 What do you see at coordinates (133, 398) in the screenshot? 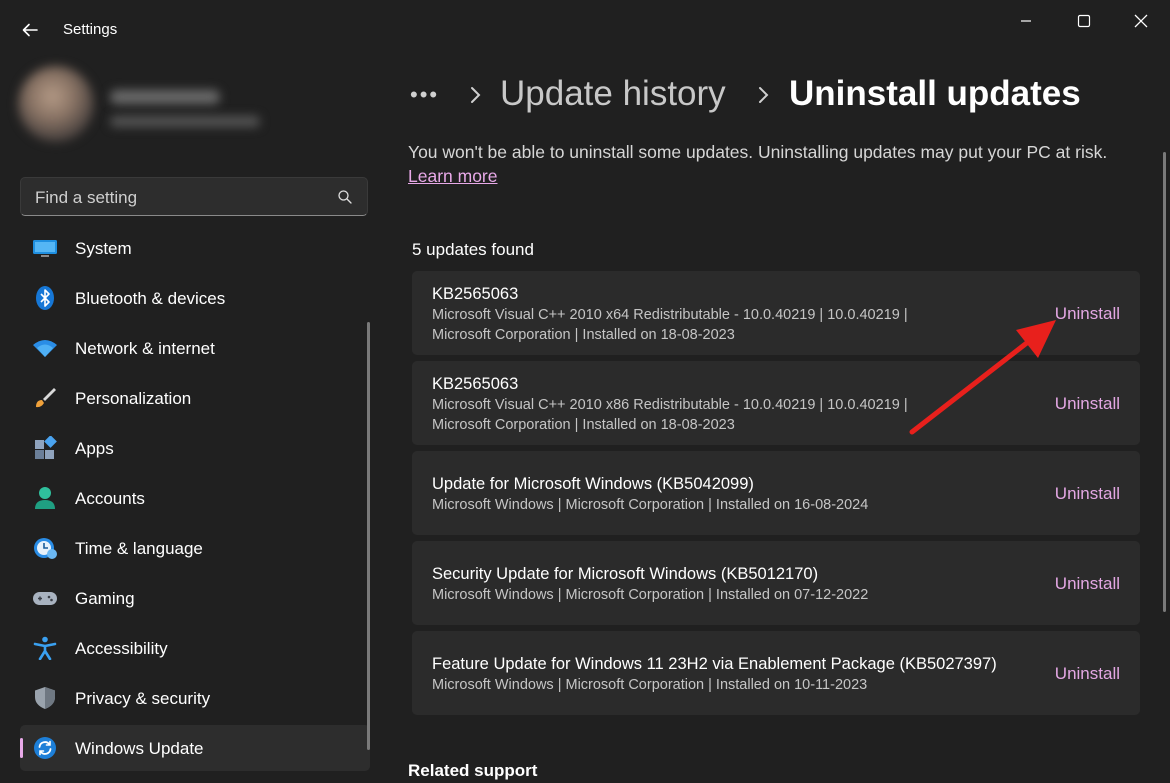
I see `sidebar-item-label: Personalization` at bounding box center [133, 398].